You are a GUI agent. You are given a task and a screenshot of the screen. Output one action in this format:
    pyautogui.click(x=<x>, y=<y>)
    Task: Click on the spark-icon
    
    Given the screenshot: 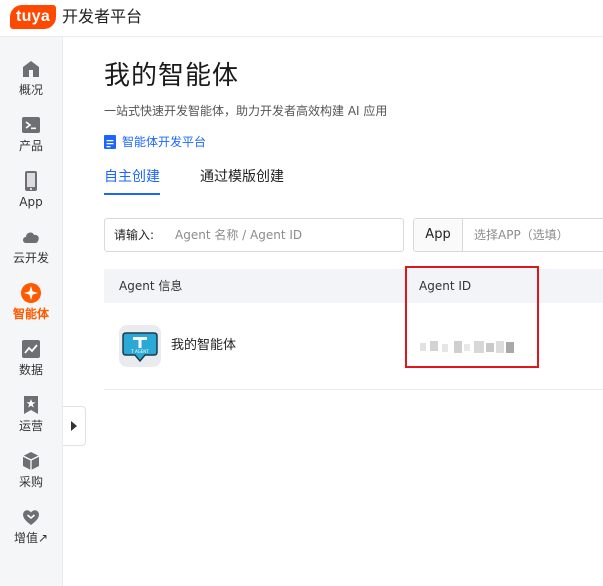 What is the action you would take?
    pyautogui.click(x=31, y=293)
    